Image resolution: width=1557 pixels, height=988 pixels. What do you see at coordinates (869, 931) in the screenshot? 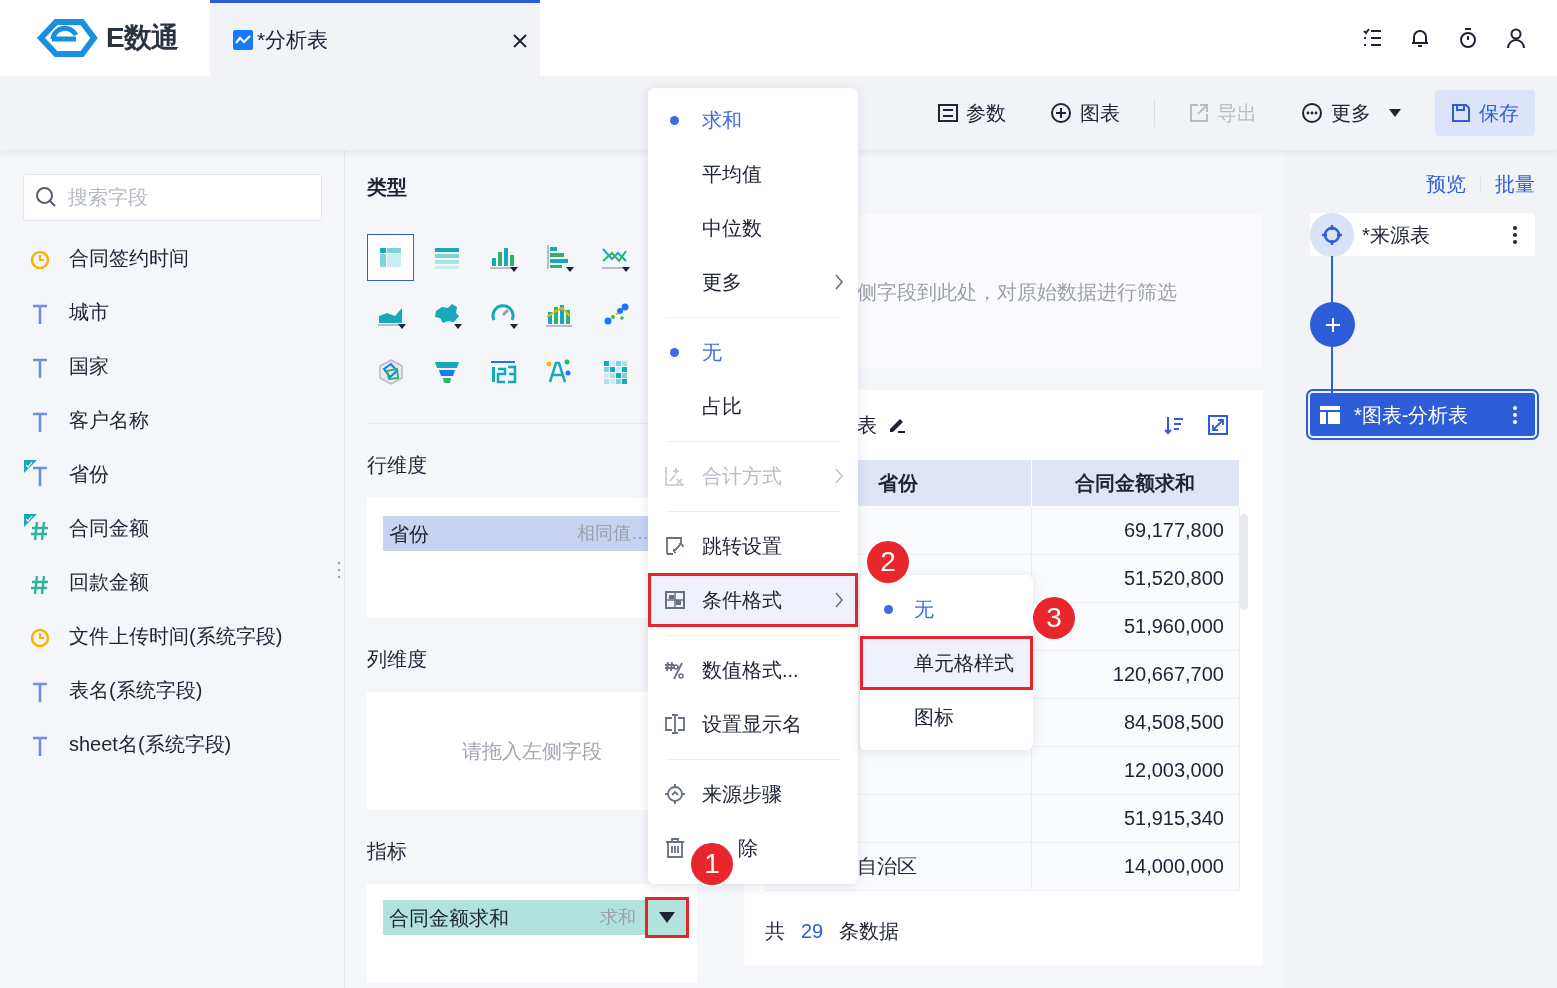
I see `footer-text: 条数据` at bounding box center [869, 931].